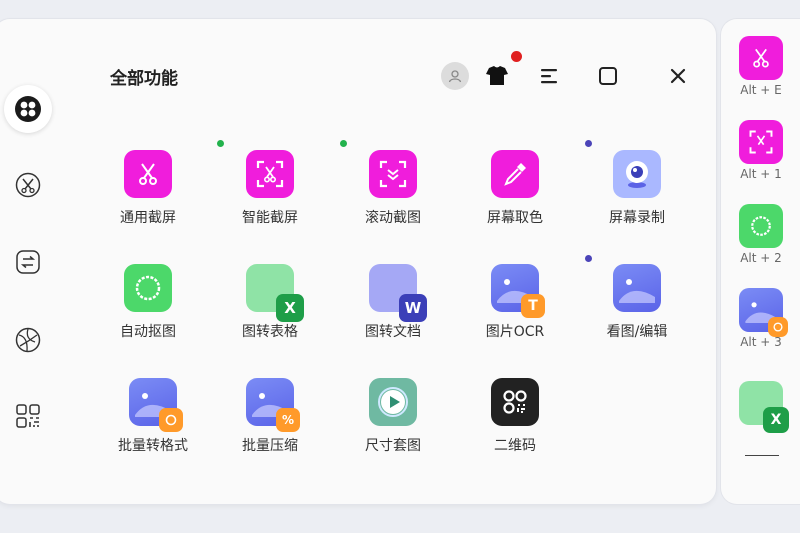 The height and width of the screenshot is (533, 800). I want to click on color-picker-icon, so click(515, 174).